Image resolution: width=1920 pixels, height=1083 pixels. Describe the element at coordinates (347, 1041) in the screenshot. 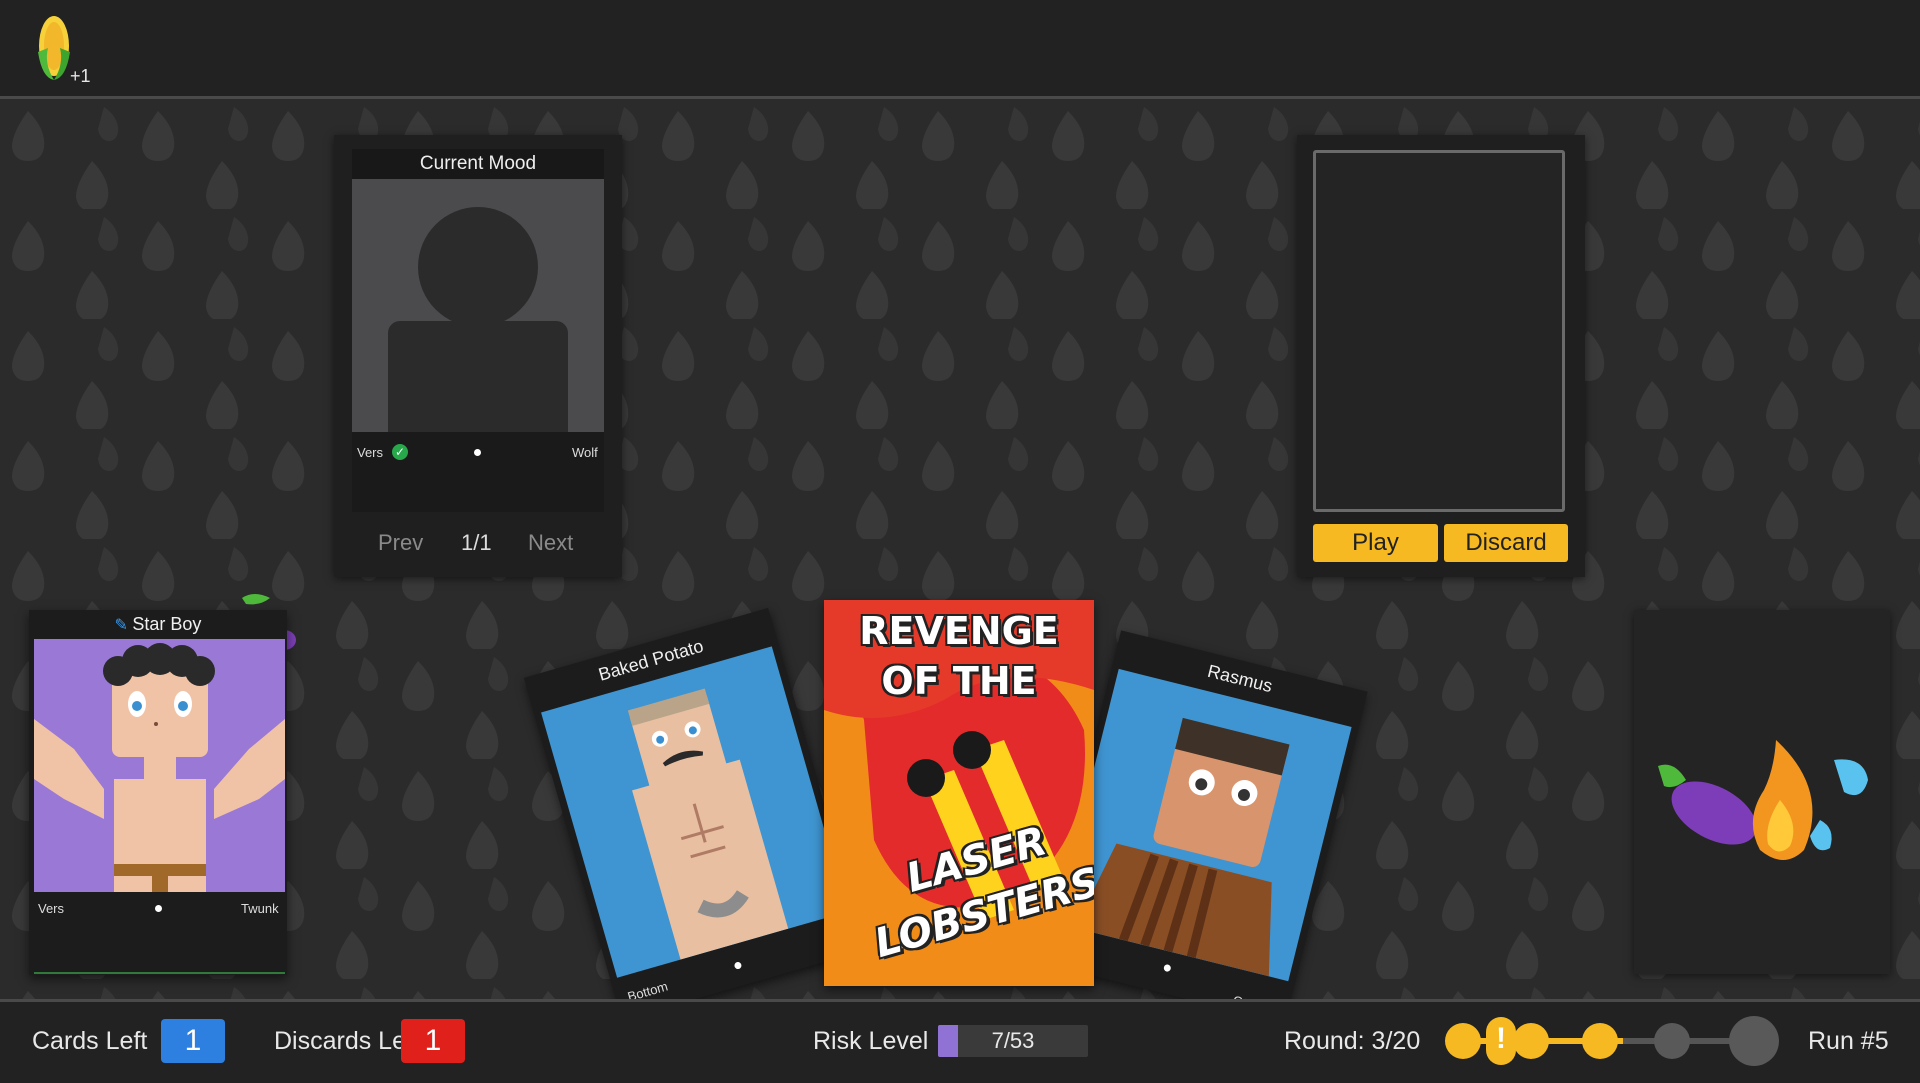

I see `discards-left-label: Discards Left` at that location.